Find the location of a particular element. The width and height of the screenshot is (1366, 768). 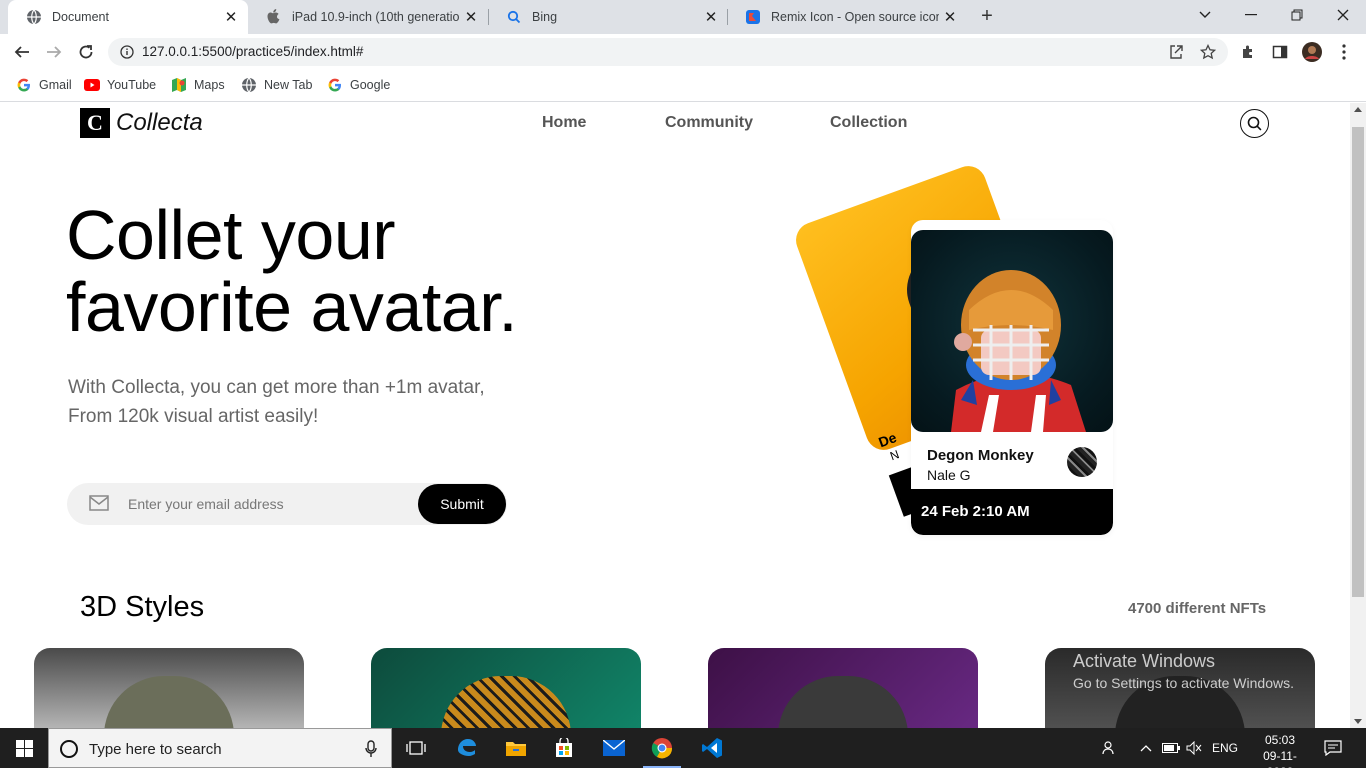

clock-date: 09-11-2022 is located at coordinates (1280, 758).